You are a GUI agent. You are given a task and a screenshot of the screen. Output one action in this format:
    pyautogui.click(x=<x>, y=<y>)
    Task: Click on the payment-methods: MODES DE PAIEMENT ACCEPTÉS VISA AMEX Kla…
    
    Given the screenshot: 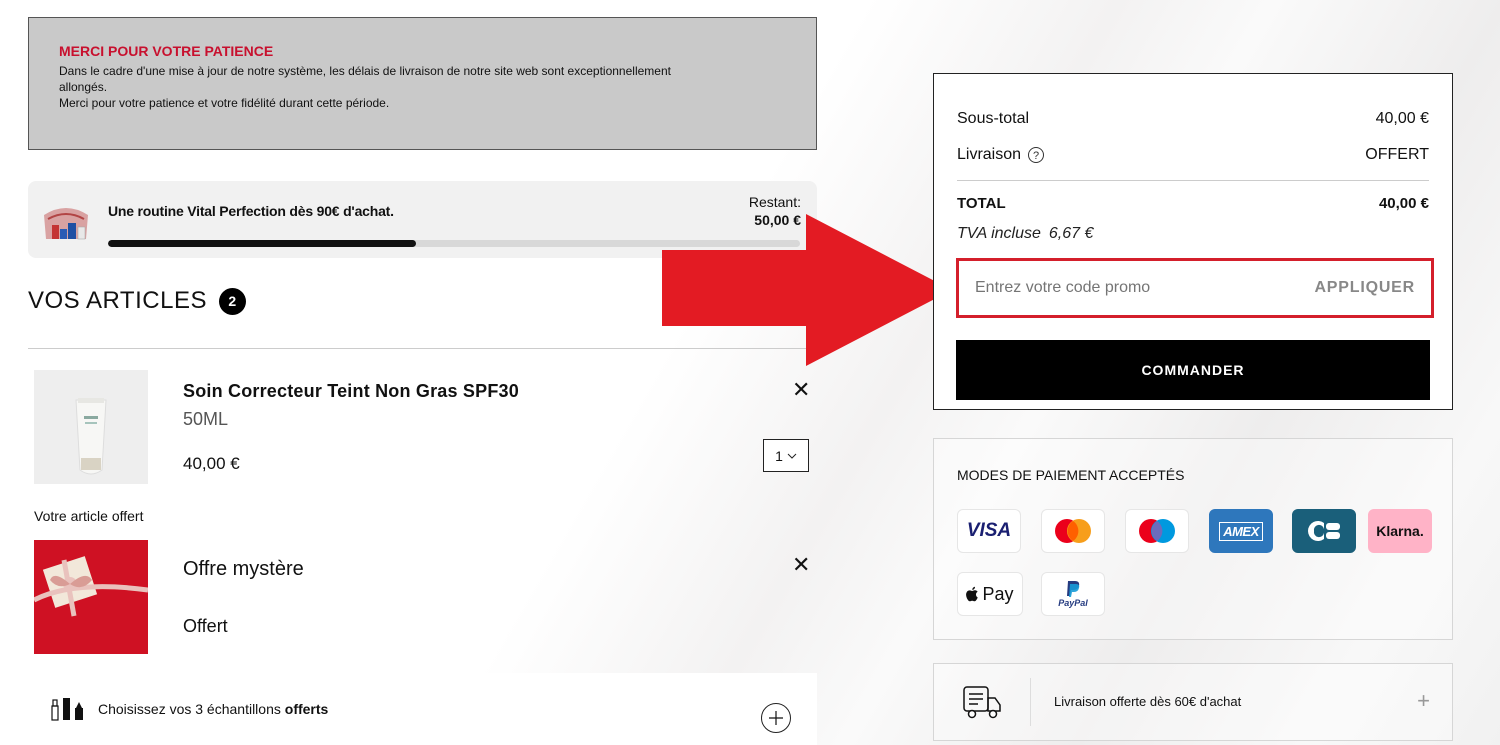 What is the action you would take?
    pyautogui.click(x=1193, y=539)
    